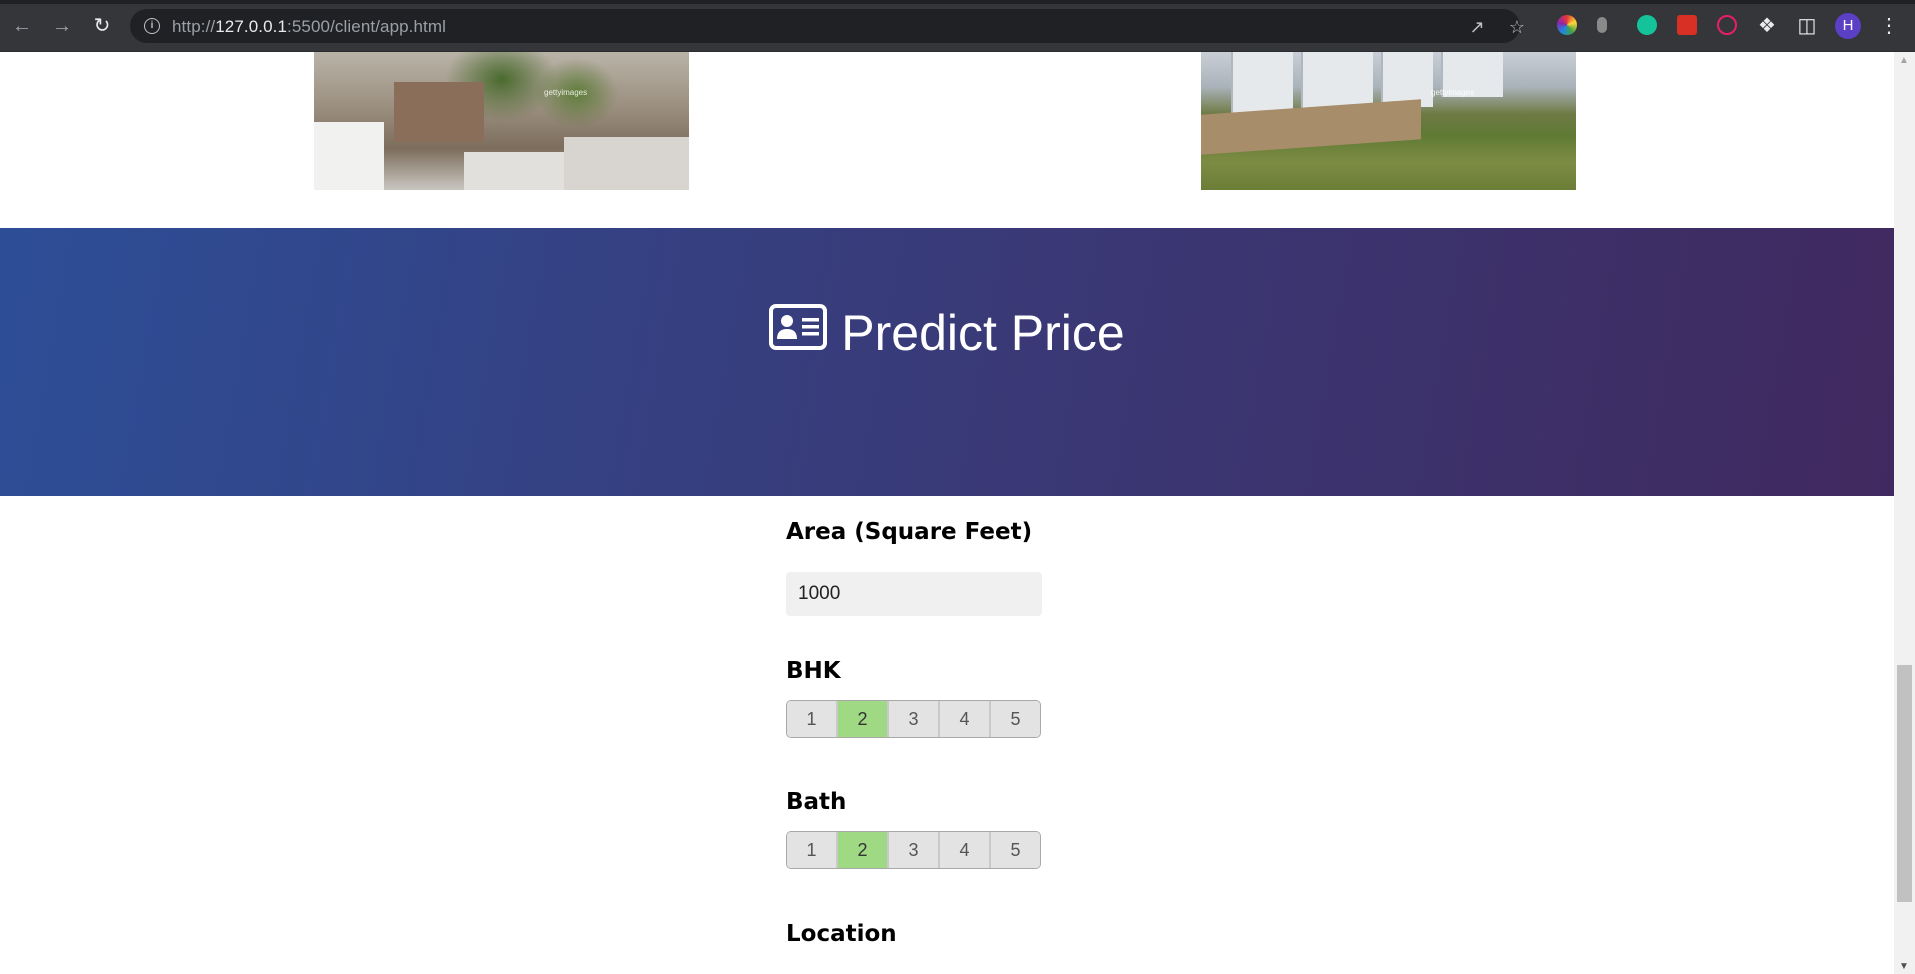 This screenshot has width=1915, height=974. What do you see at coordinates (1477, 27) in the screenshot?
I see `share-icon: ↗` at bounding box center [1477, 27].